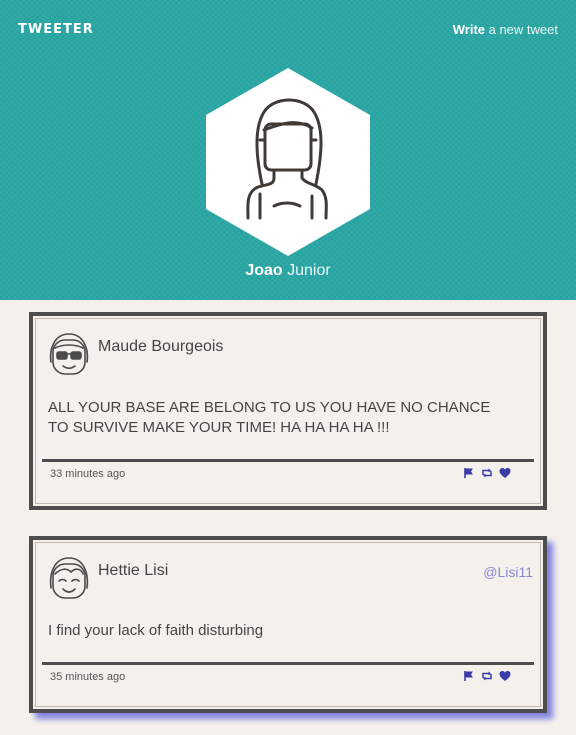  Describe the element at coordinates (88, 677) in the screenshot. I see `tweet-timestamp: 35 minutes ago` at that location.